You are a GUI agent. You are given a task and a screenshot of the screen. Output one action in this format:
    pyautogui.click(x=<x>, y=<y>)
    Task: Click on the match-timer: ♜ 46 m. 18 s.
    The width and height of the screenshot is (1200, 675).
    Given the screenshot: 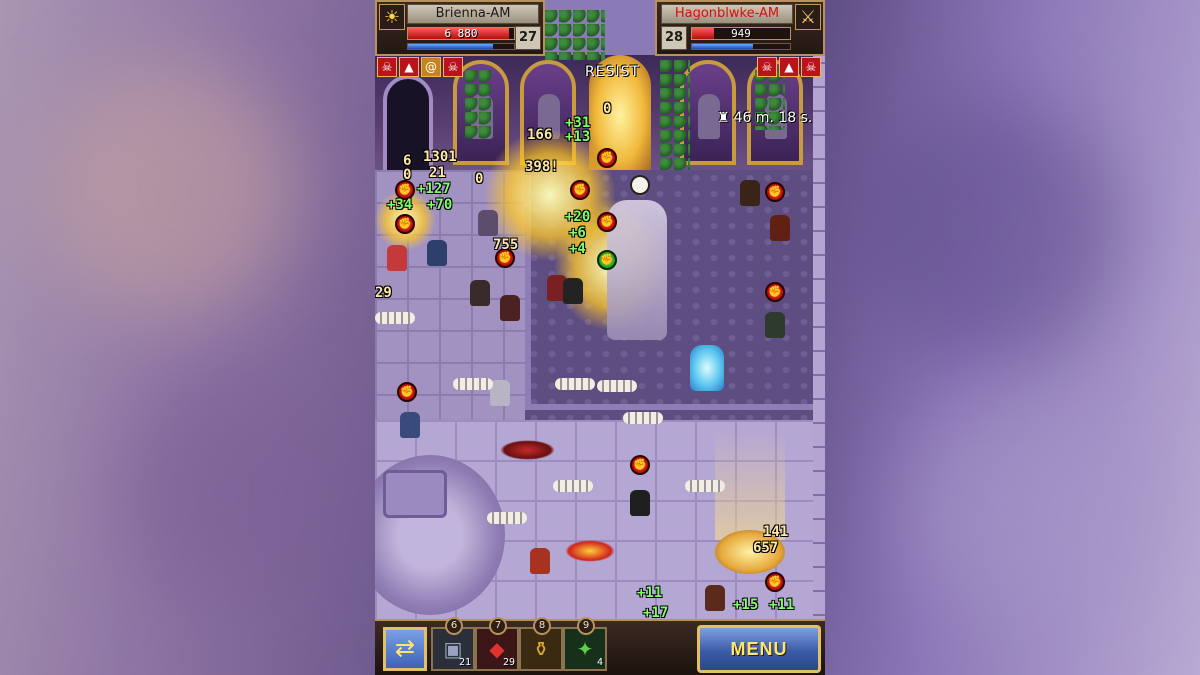 What is the action you would take?
    pyautogui.click(x=764, y=118)
    